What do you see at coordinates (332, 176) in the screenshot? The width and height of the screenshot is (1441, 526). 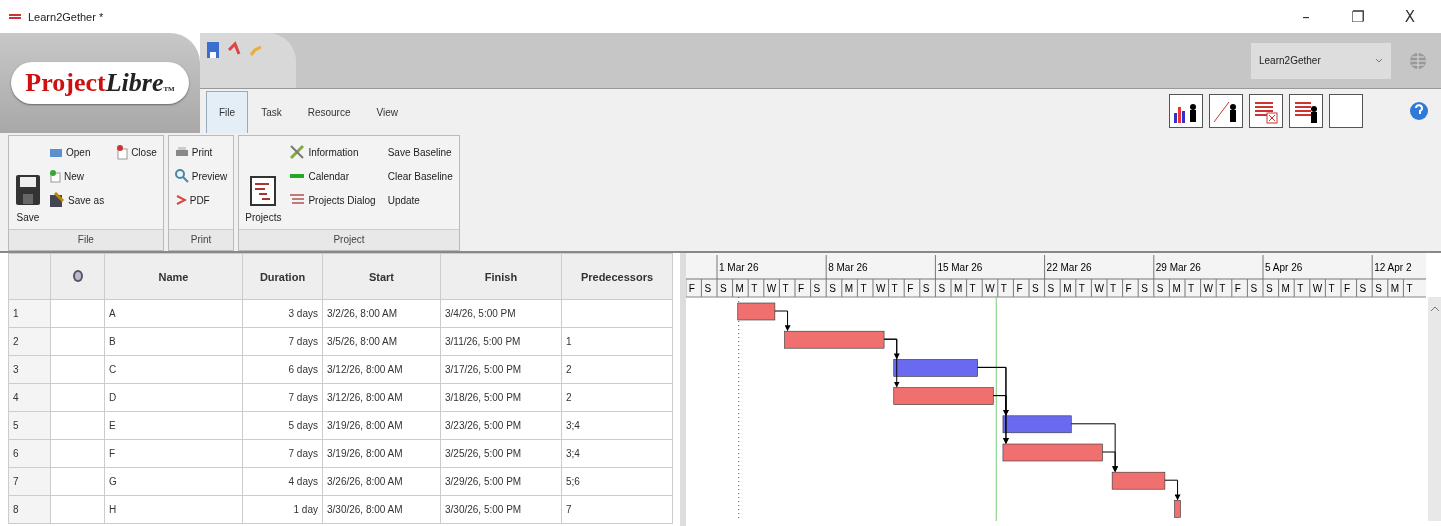 I see `ribbon-button: Calendar` at bounding box center [332, 176].